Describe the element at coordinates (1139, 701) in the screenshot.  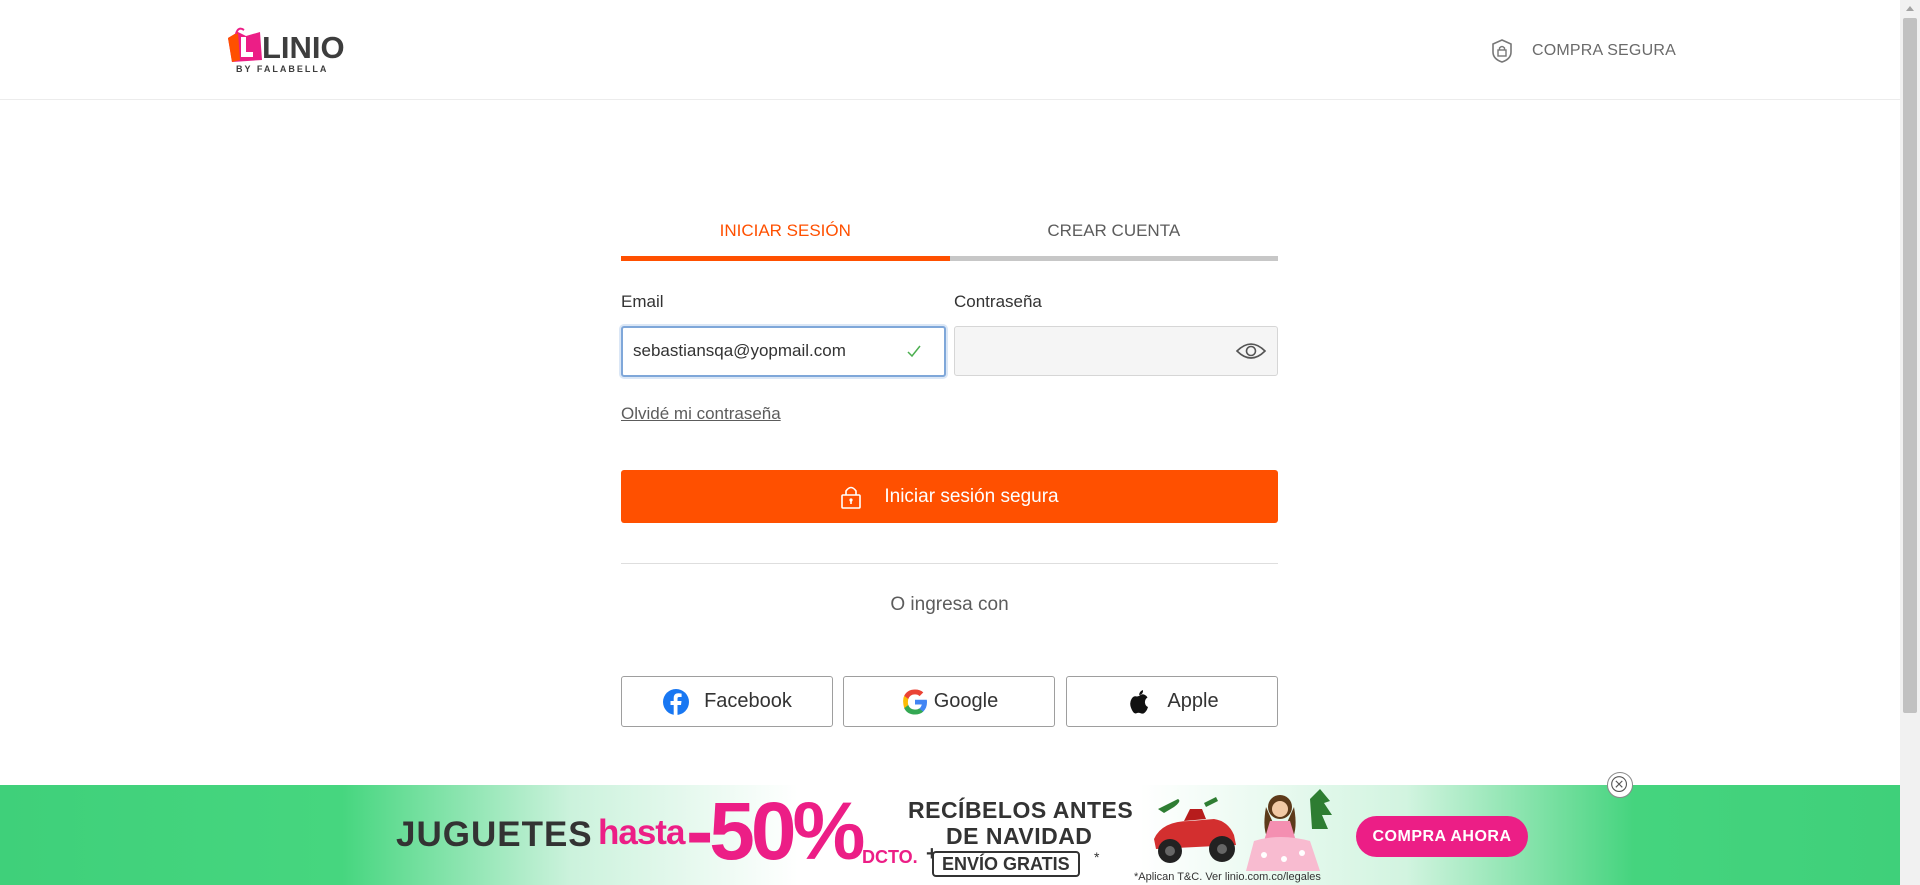
I see `apple-icon` at that location.